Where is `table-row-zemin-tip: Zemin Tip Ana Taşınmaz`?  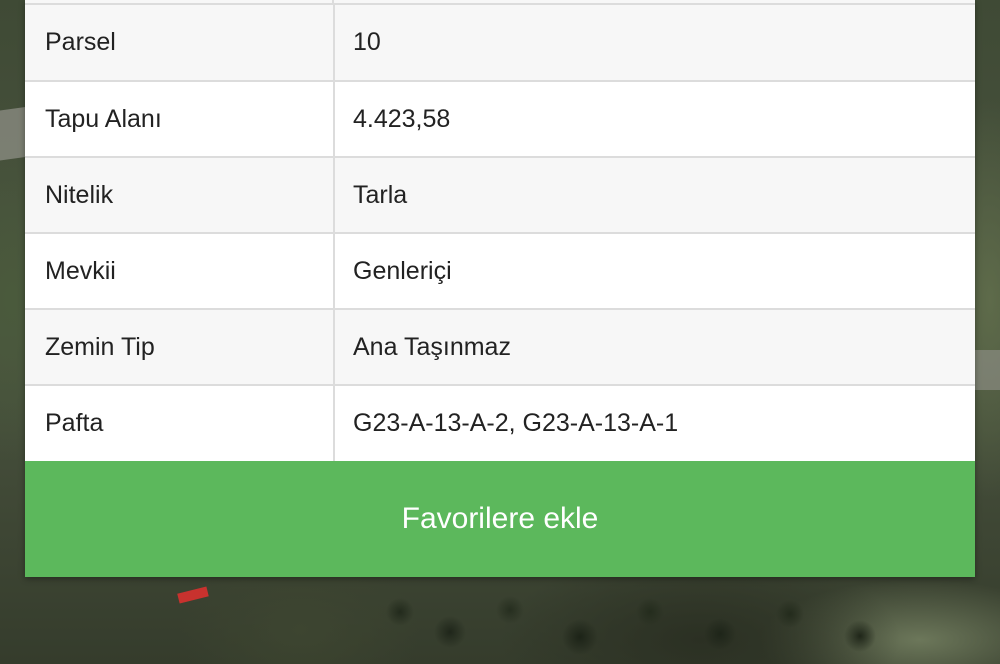 table-row-zemin-tip: Zemin Tip Ana Taşınmaz is located at coordinates (500, 347).